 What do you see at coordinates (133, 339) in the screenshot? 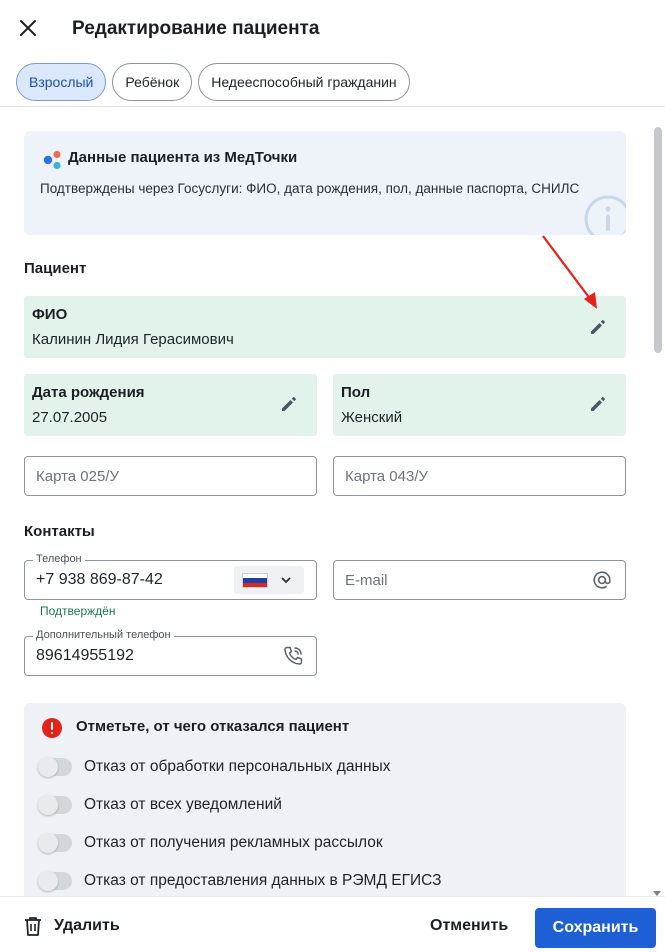
I see `fio-value: Калинин Лидия Герасимович` at bounding box center [133, 339].